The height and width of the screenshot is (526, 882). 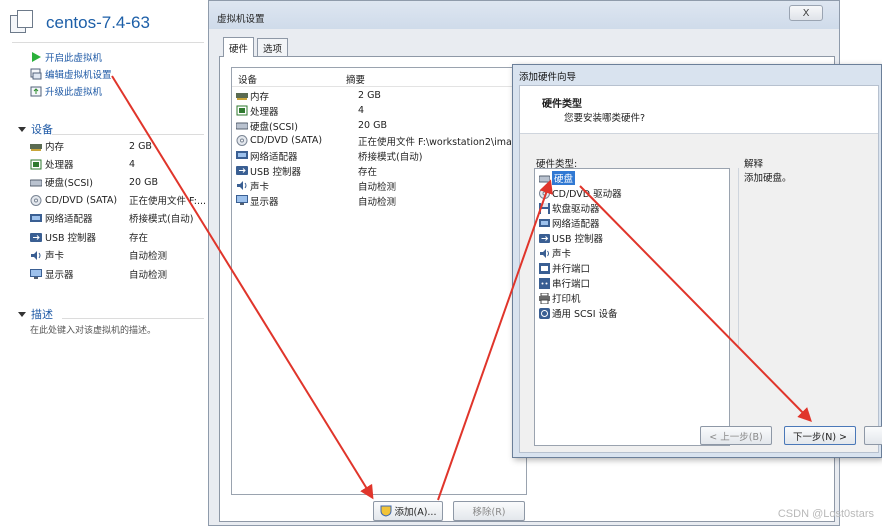 What do you see at coordinates (557, 178) in the screenshot?
I see `hw-type-hard-disk: 硬盘` at bounding box center [557, 178].